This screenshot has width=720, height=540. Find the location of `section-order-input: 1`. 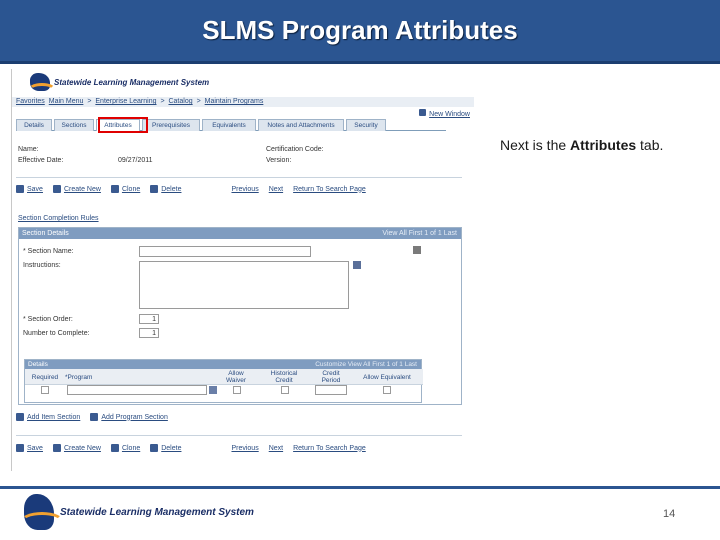

section-order-input: 1 is located at coordinates (149, 319).